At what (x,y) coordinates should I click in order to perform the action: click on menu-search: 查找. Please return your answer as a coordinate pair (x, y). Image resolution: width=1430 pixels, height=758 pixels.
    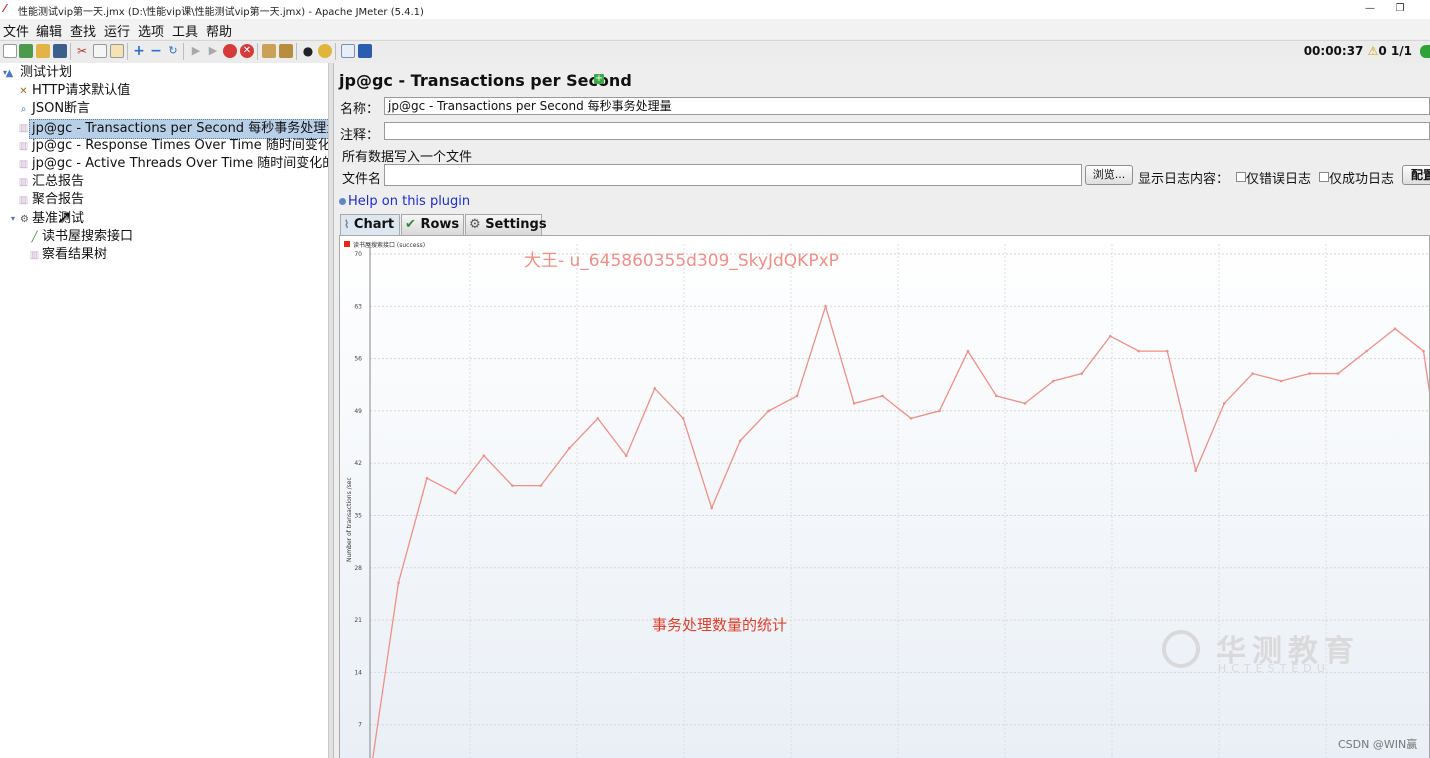
    Looking at the image, I should click on (83, 30).